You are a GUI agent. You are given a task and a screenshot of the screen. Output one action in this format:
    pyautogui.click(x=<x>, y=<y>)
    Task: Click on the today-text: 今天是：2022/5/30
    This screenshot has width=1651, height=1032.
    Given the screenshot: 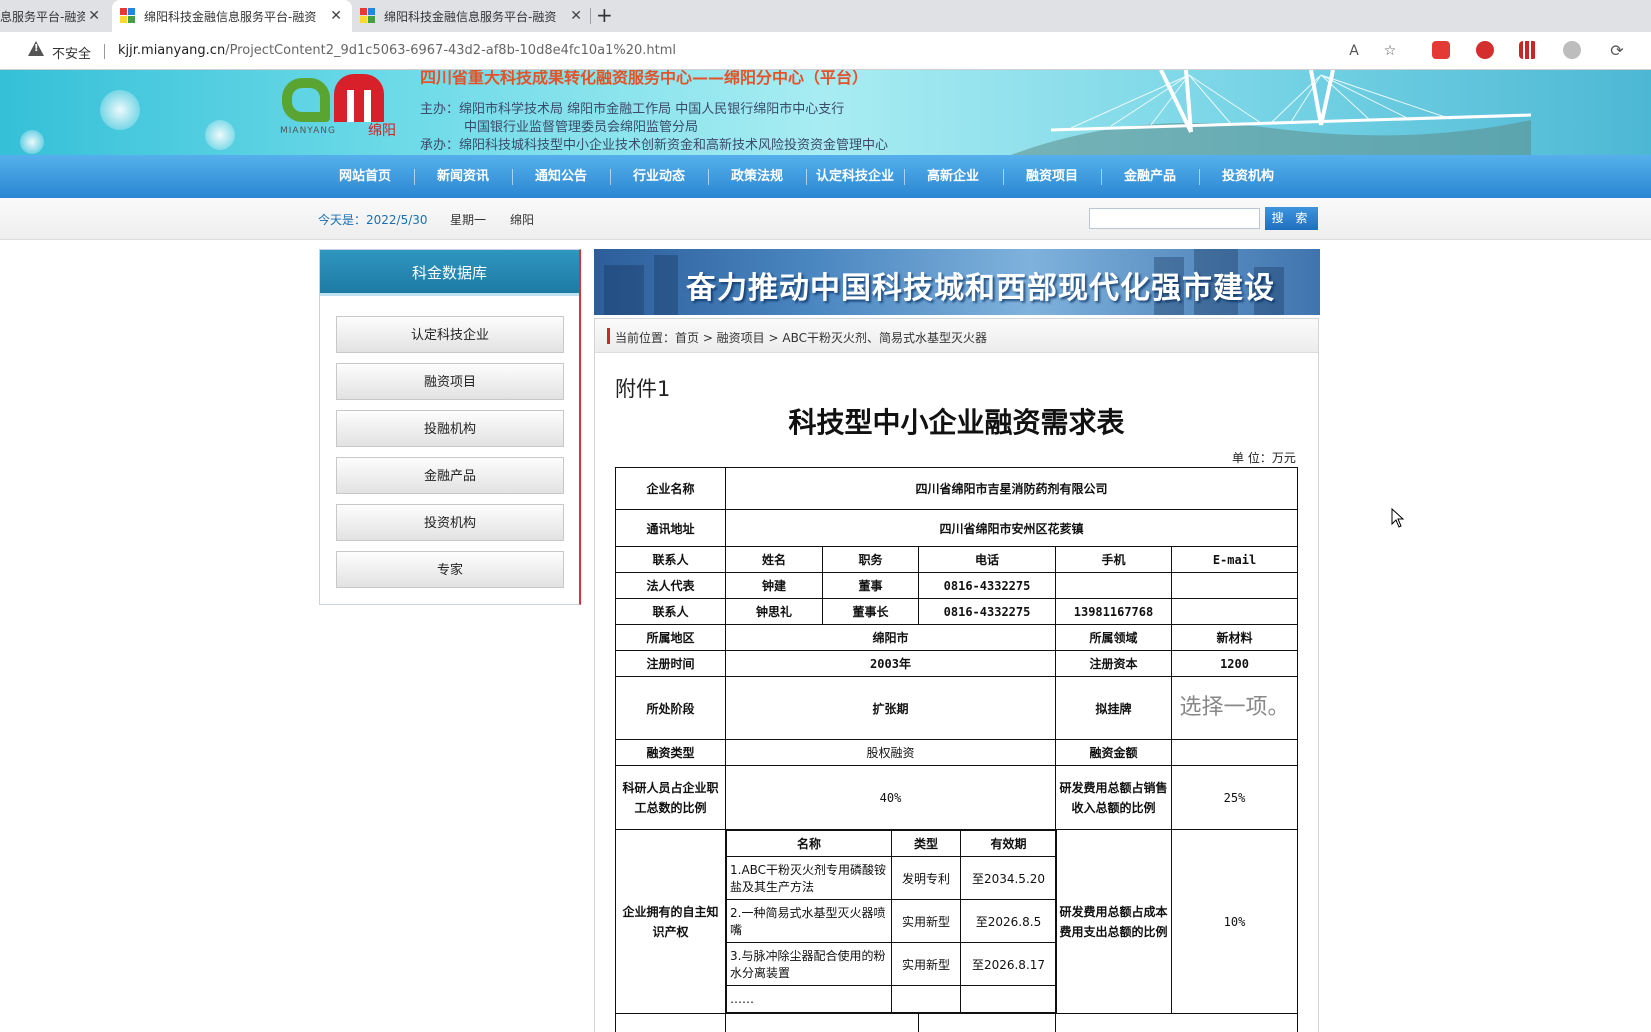 What is the action you would take?
    pyautogui.click(x=373, y=219)
    